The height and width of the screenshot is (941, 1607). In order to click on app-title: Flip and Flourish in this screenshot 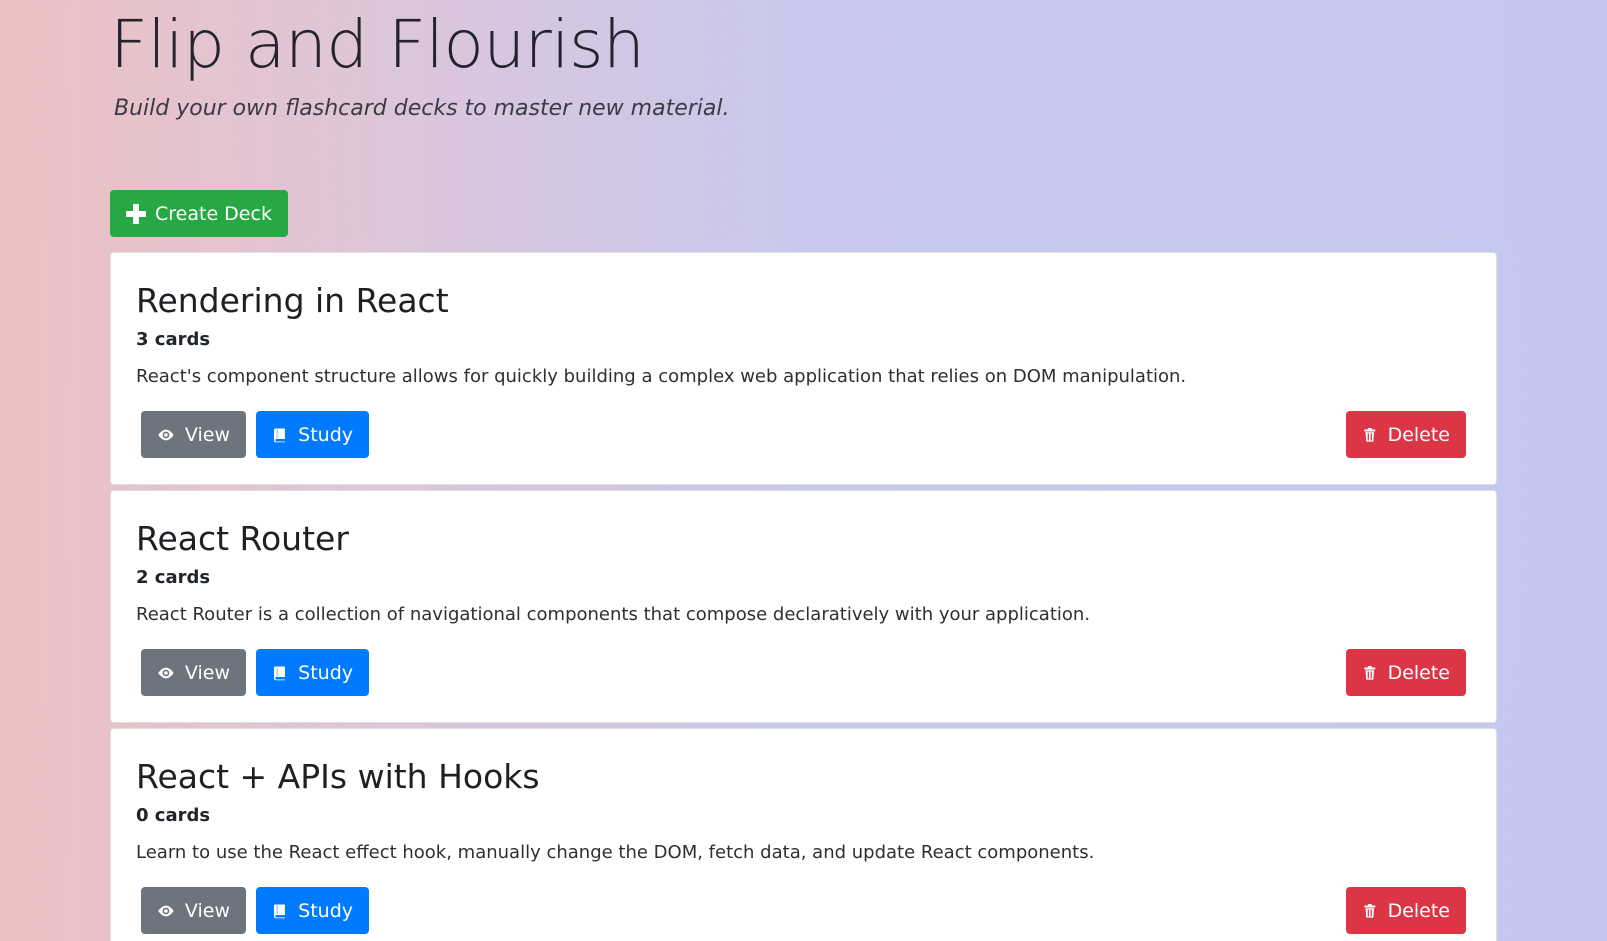, I will do `click(377, 44)`.